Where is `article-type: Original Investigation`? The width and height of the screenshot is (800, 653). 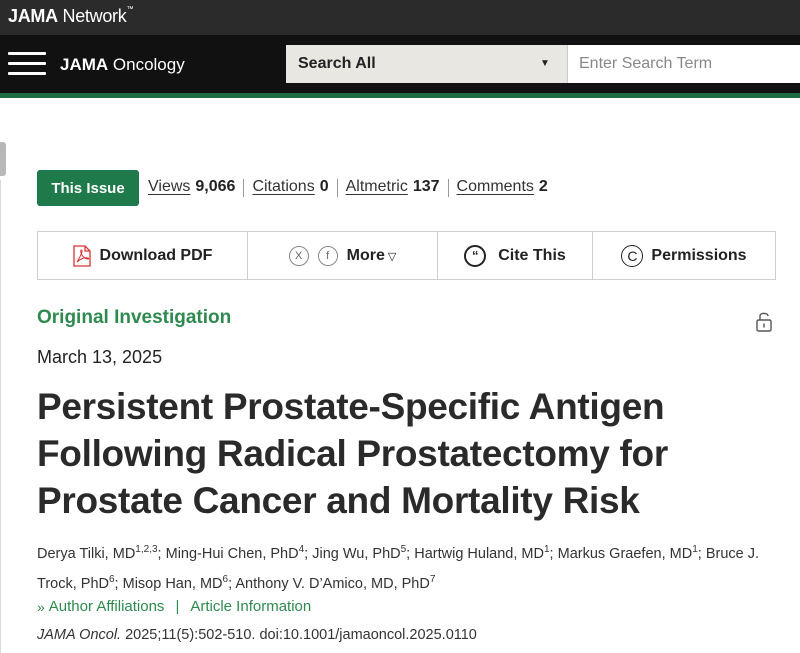
article-type: Original Investigation is located at coordinates (134, 317).